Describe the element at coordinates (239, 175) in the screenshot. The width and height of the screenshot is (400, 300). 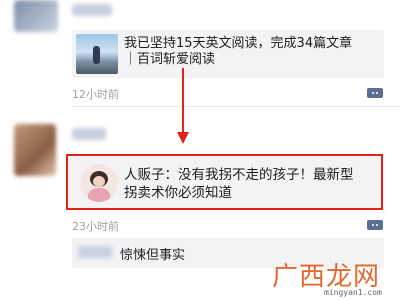
I see `article-title-line1: 人贩子：没有我拐不走的孩子！最新型` at that location.